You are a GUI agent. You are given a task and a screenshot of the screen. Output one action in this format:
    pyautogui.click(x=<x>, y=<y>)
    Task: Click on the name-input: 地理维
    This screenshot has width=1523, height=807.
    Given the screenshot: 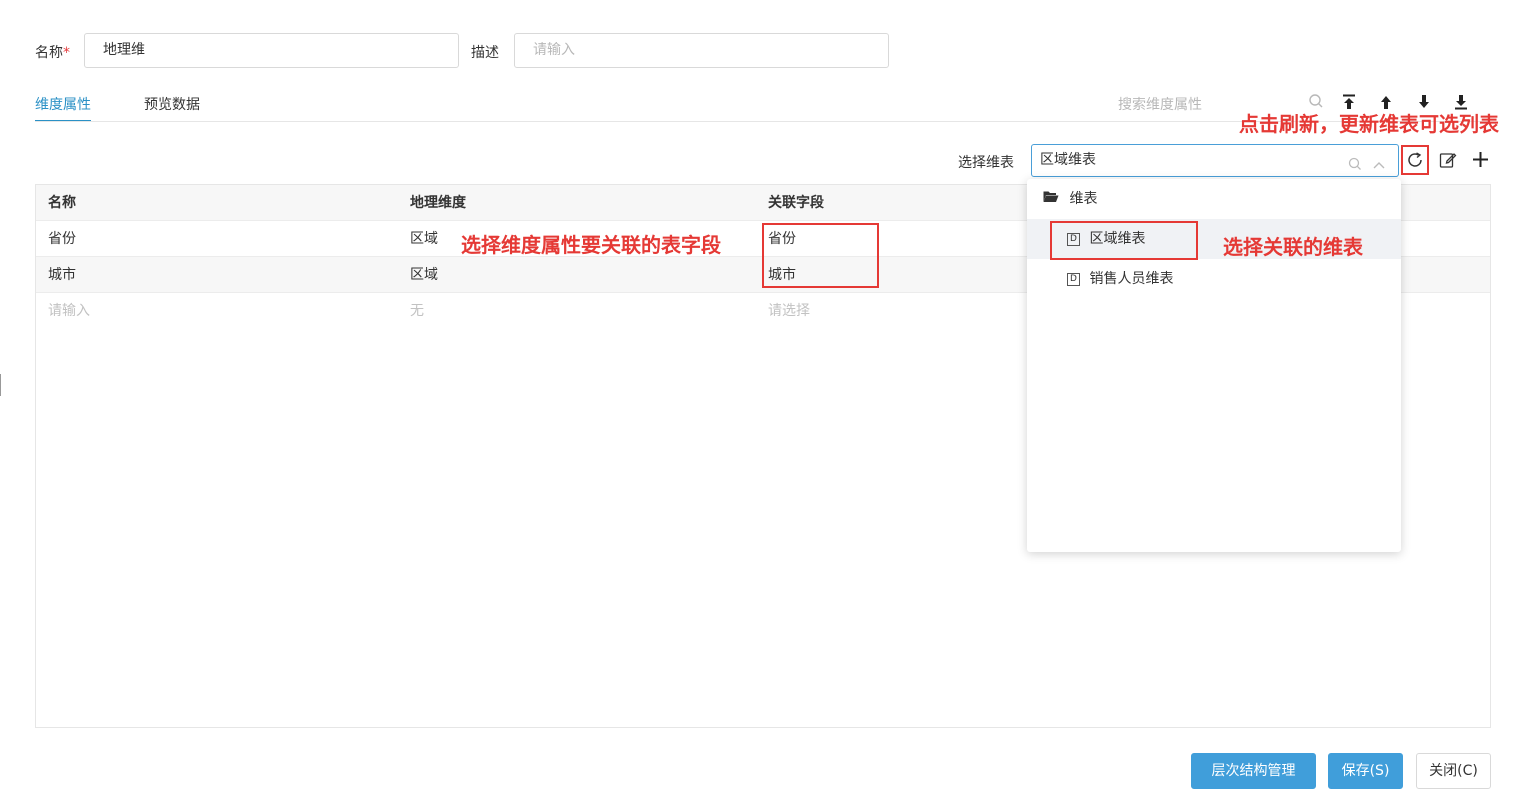 What is the action you would take?
    pyautogui.click(x=271, y=50)
    